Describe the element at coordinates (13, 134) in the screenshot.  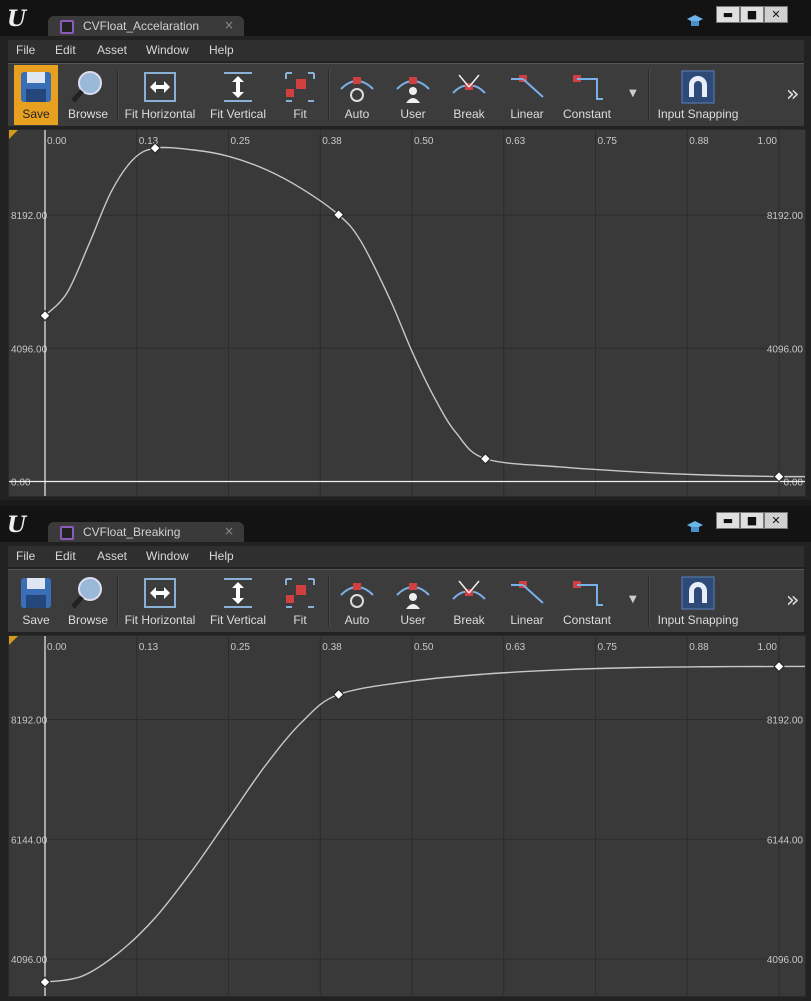
I see `graph-corner-marker` at that location.